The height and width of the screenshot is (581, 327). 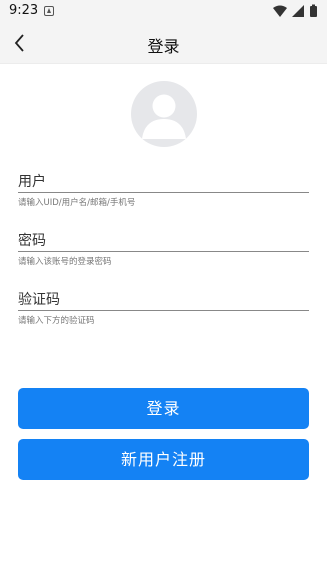 What do you see at coordinates (56, 321) in the screenshot?
I see `captcha-hint: 请输入下方的验证码` at bounding box center [56, 321].